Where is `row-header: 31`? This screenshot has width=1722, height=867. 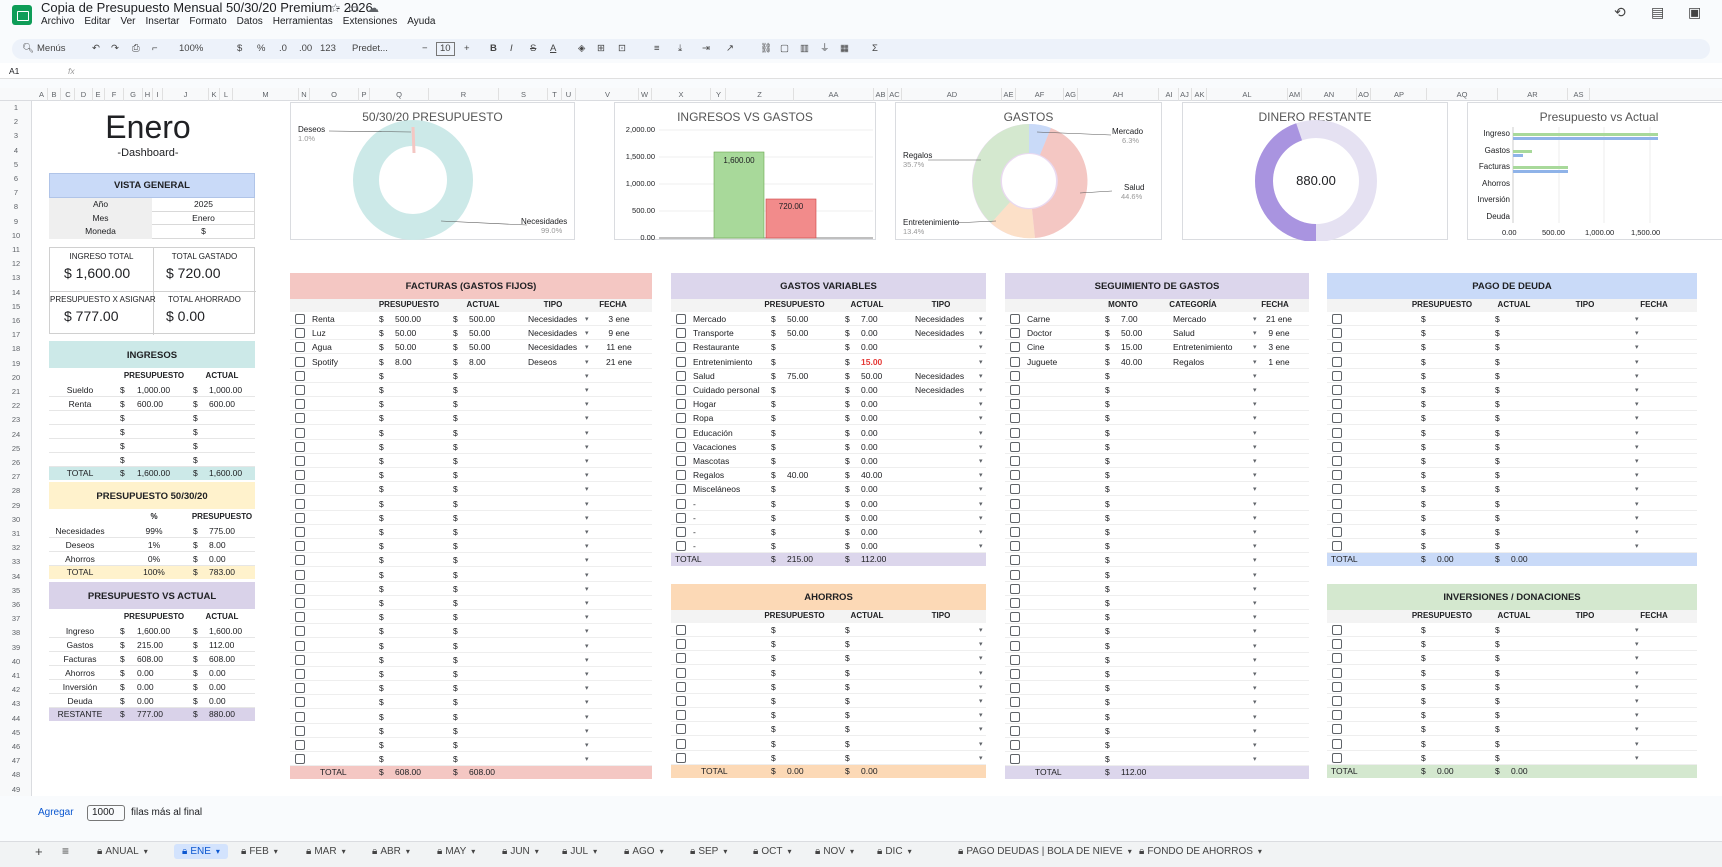
row-header: 31 is located at coordinates (16, 534).